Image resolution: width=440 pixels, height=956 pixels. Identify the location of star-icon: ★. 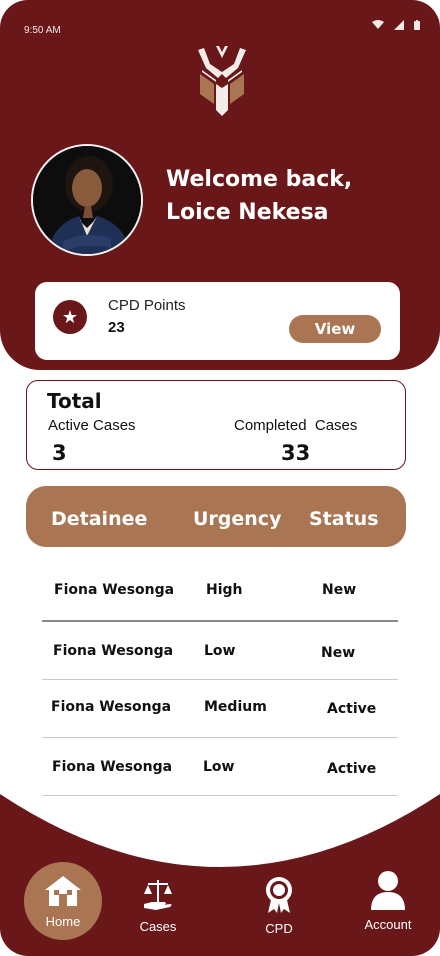
(70, 317).